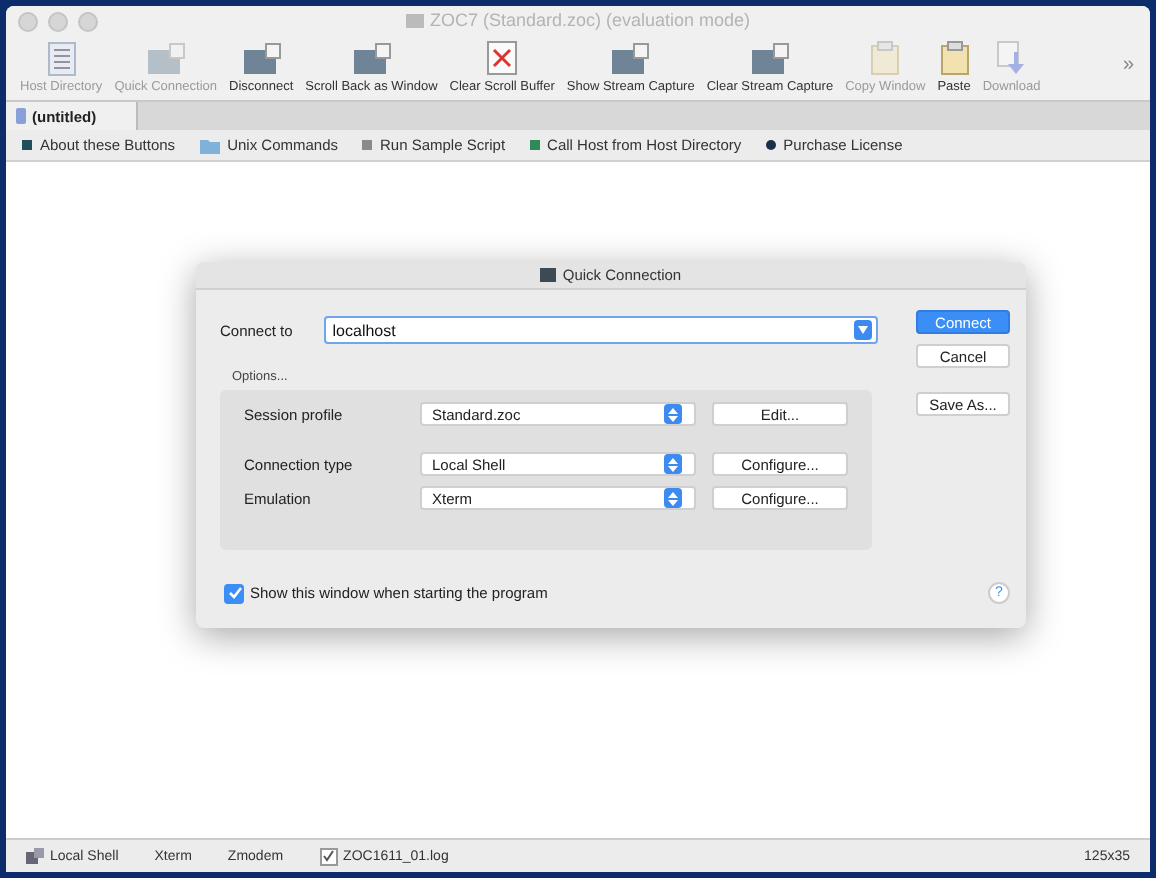 This screenshot has height=878, width=1156. I want to click on network-icon, so click(35, 856).